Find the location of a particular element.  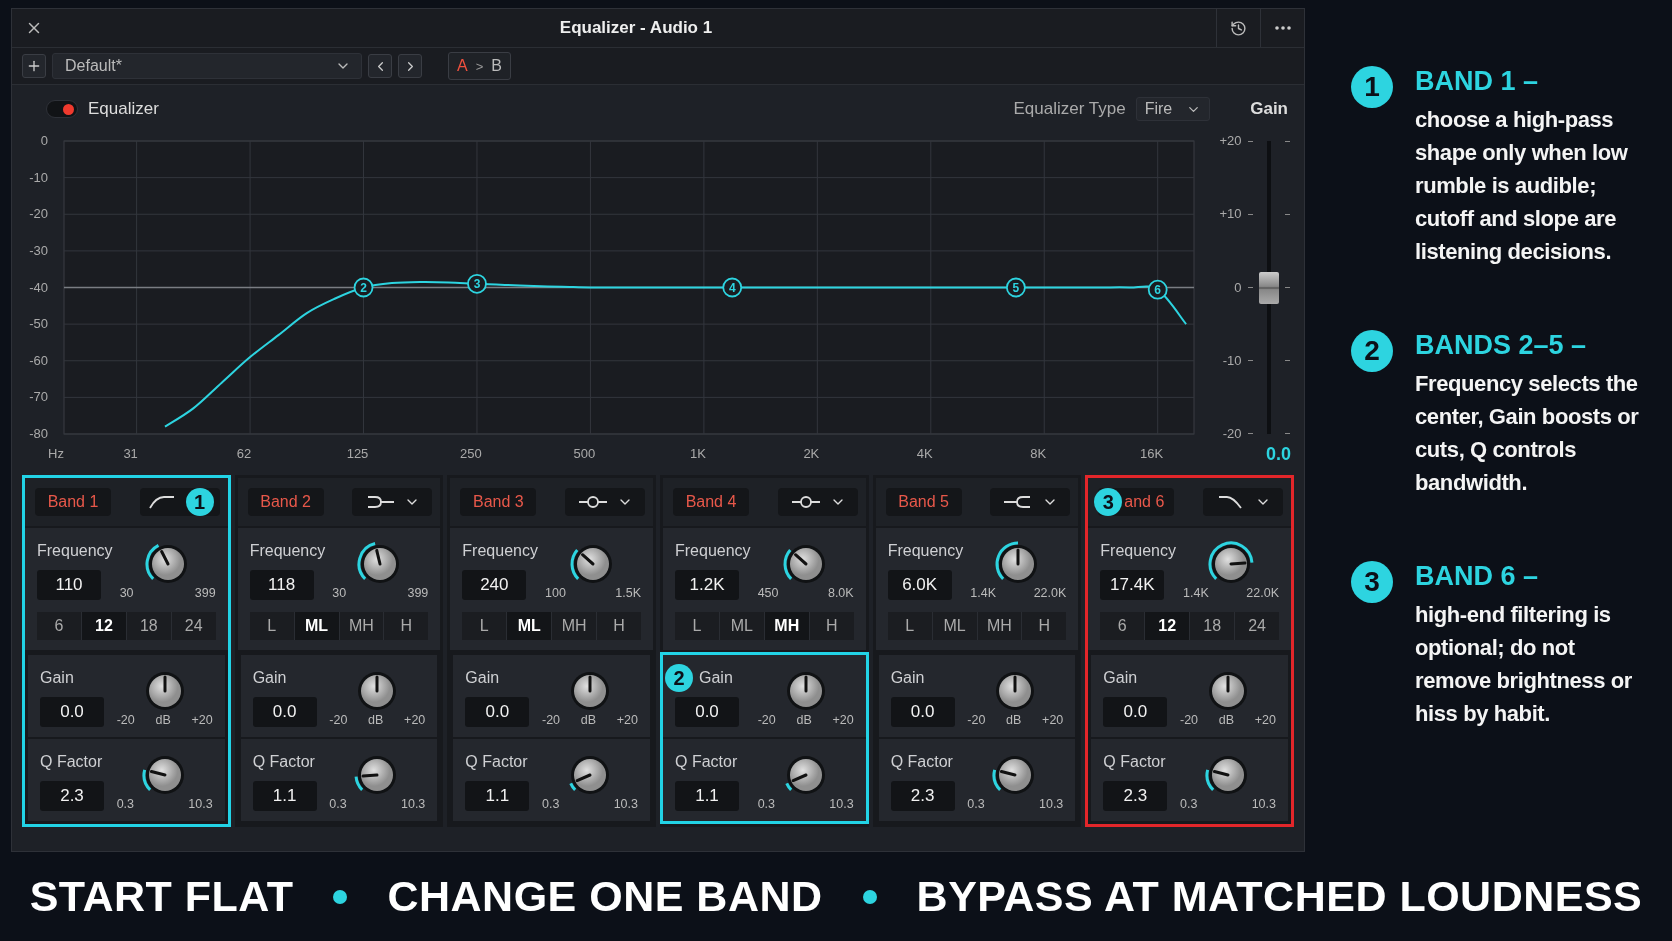

scale-max: 8.0K is located at coordinates (840, 593).